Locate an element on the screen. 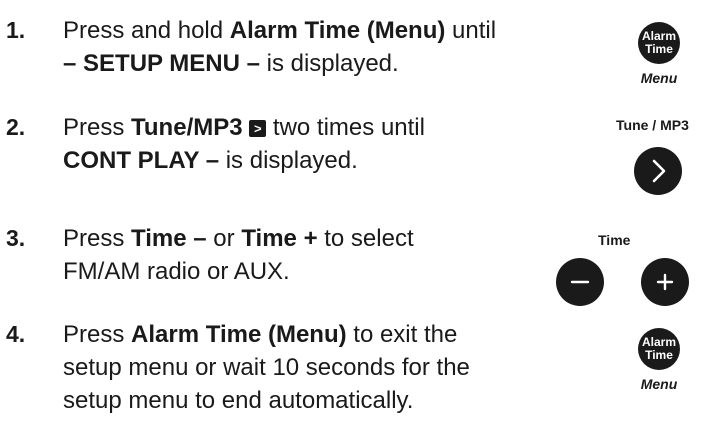 The width and height of the screenshot is (702, 430). tune-mp3-caption: Tune / MP3 is located at coordinates (652, 125).